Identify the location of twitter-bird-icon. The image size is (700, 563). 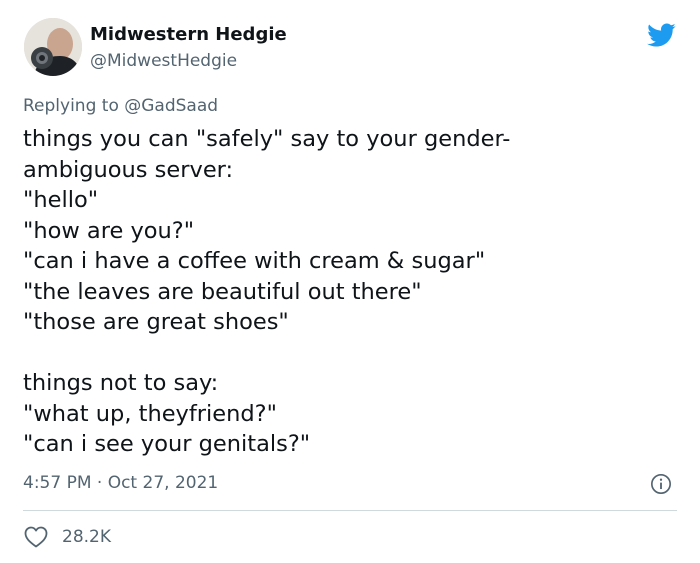
(661, 35).